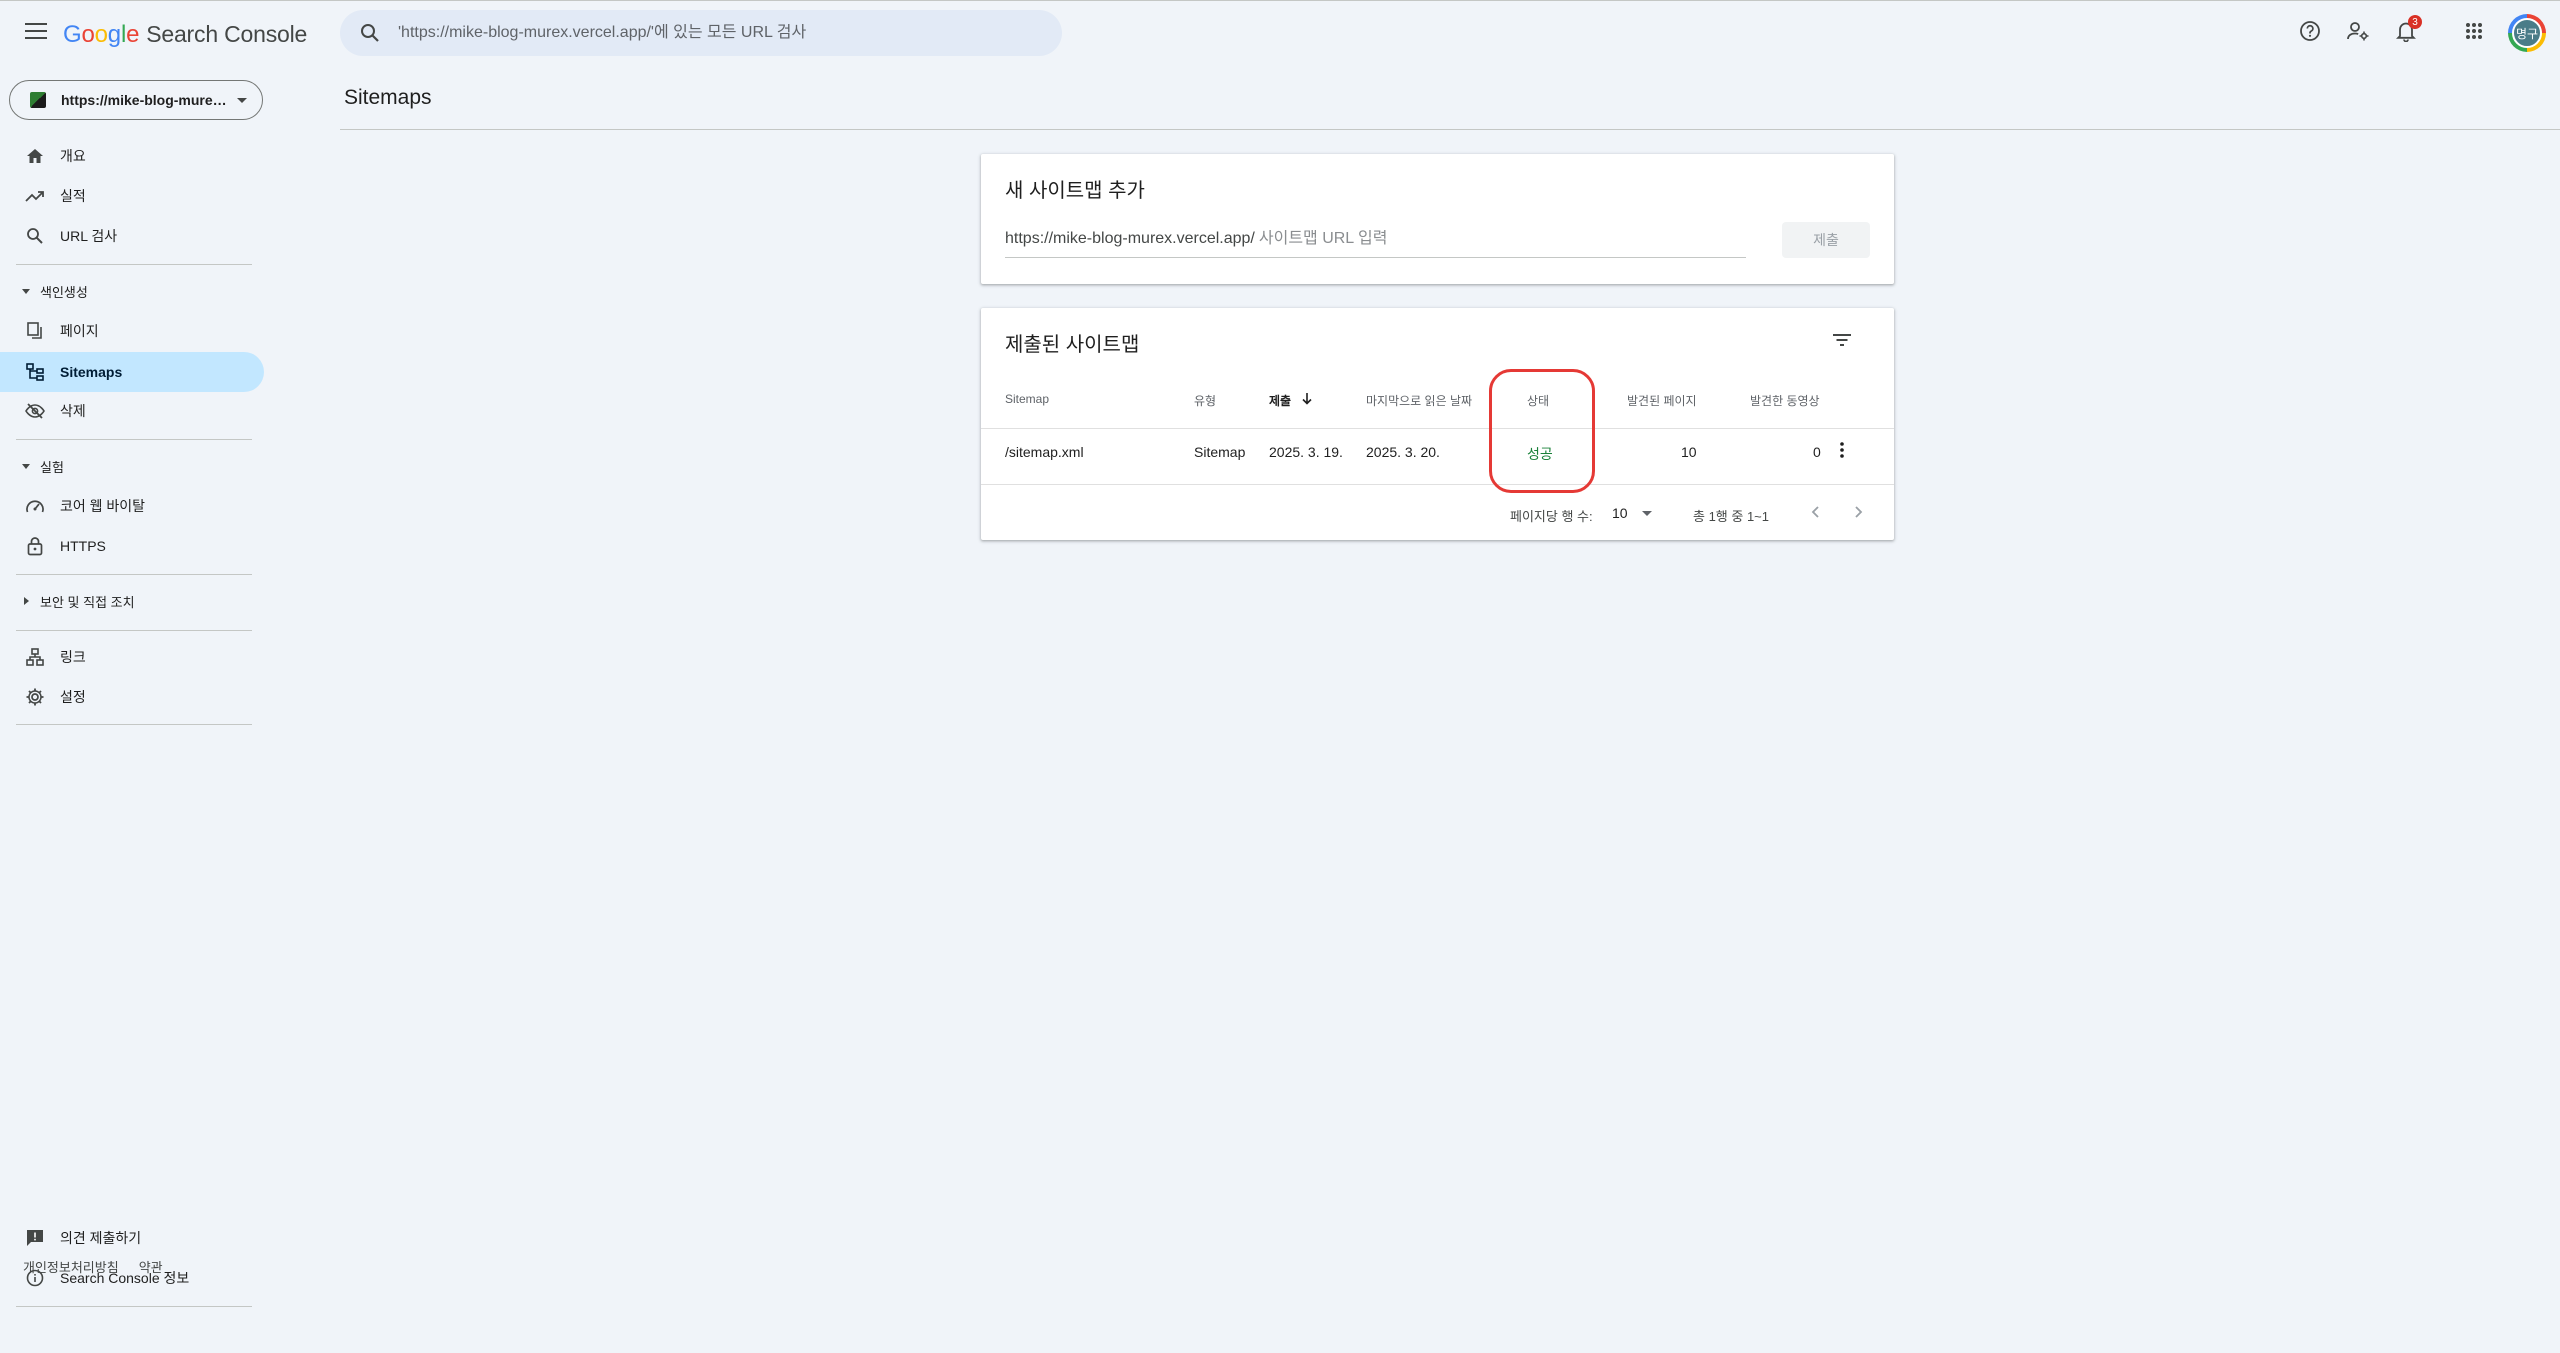  I want to click on column-header-submitted: 제출, so click(1291, 400).